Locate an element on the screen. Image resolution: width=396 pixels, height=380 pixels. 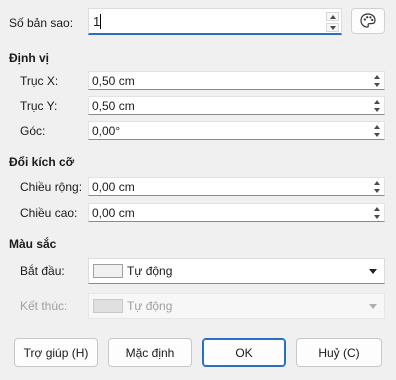
palette-icon is located at coordinates (368, 20).